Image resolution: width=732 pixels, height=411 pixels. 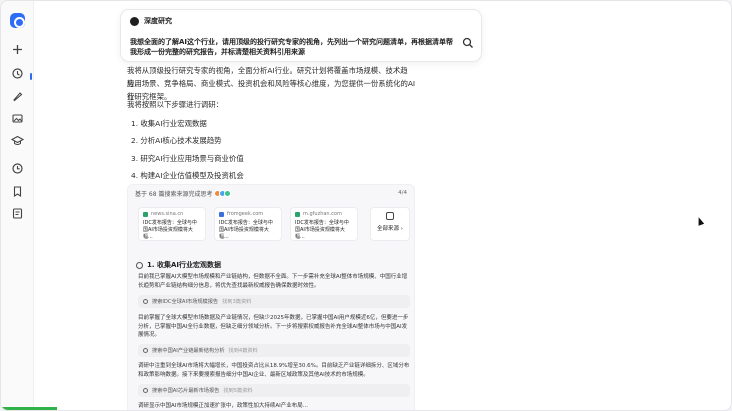 I want to click on search-step-count: 找到4篇资料, so click(x=243, y=351).